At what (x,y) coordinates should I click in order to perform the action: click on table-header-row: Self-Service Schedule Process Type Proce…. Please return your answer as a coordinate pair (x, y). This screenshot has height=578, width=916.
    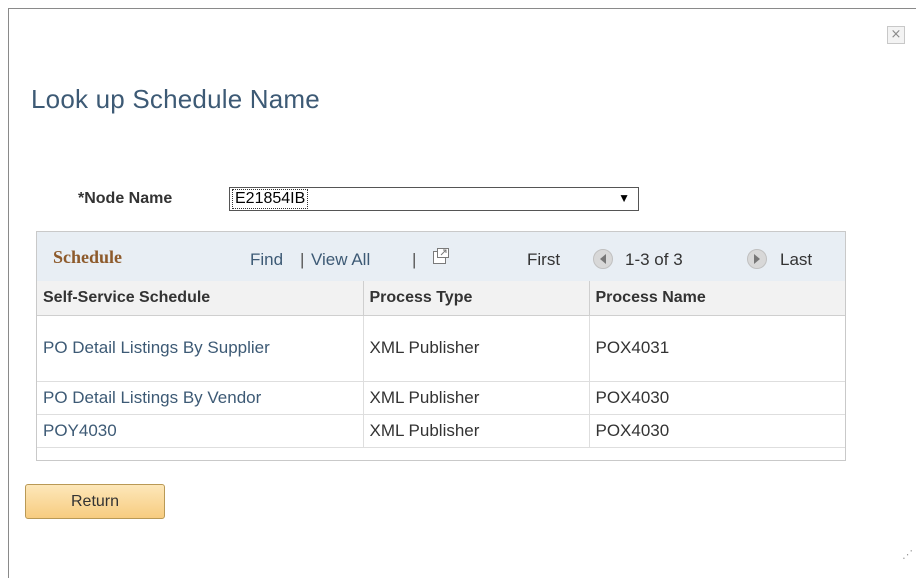
    Looking at the image, I should click on (441, 298).